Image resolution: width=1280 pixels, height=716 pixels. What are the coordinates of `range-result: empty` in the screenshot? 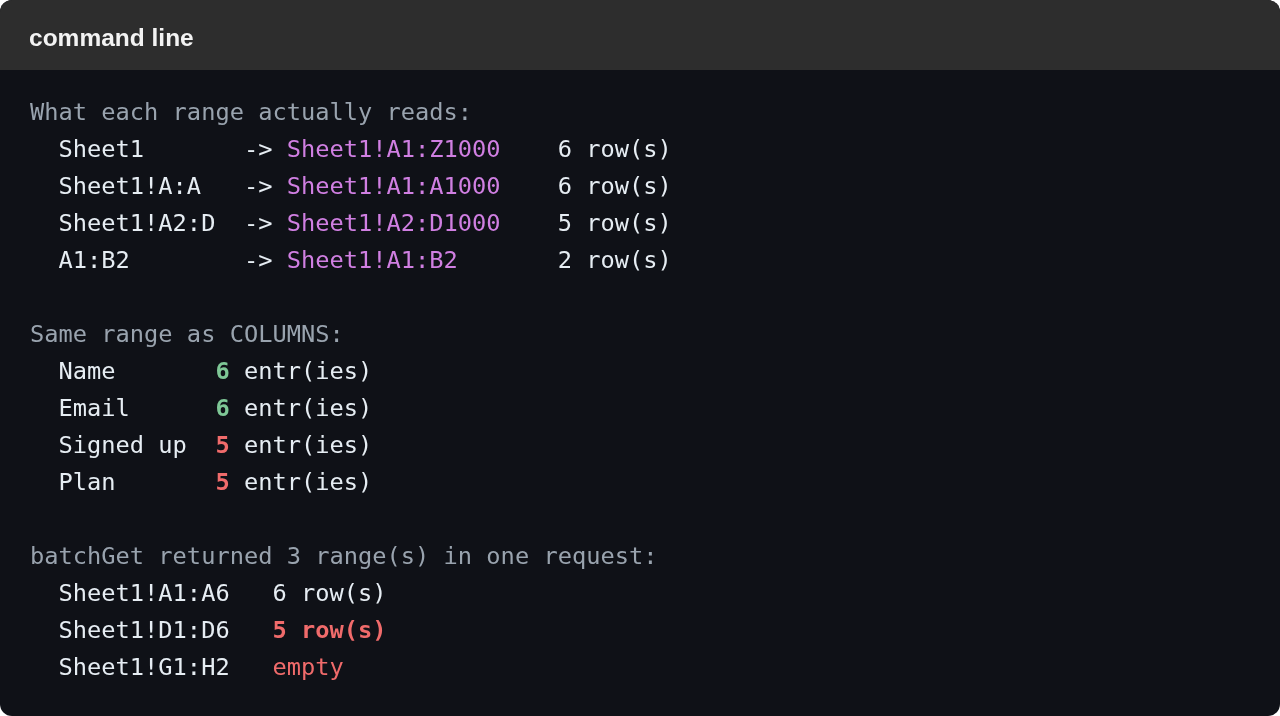 It's located at (308, 667).